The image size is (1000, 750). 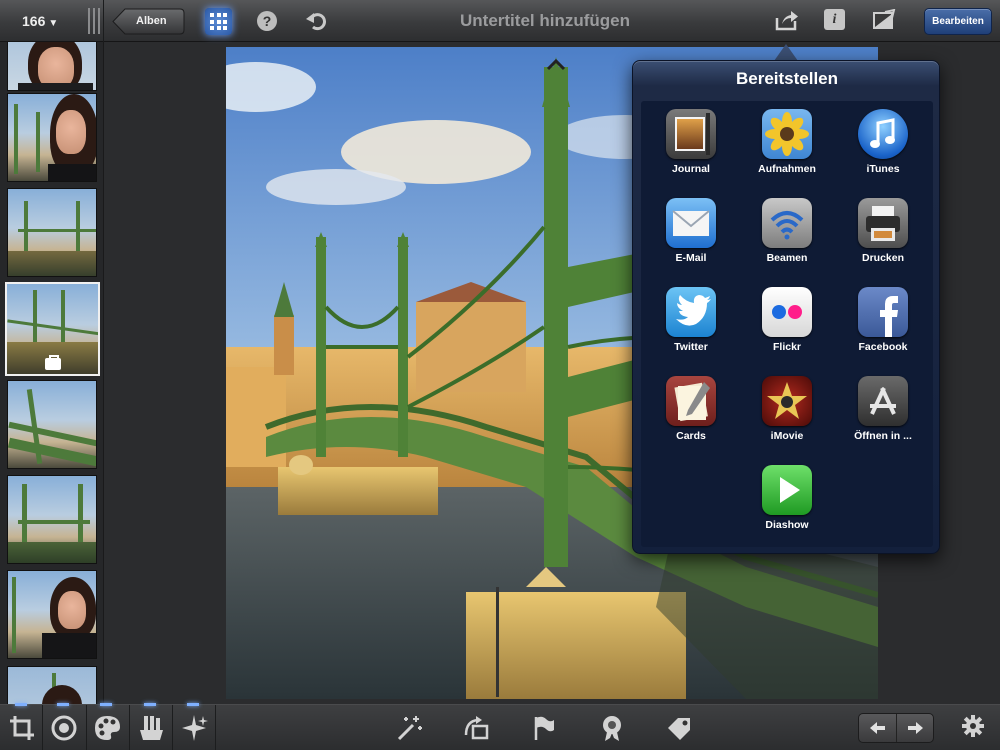 I want to click on tag-icon, so click(x=679, y=728).